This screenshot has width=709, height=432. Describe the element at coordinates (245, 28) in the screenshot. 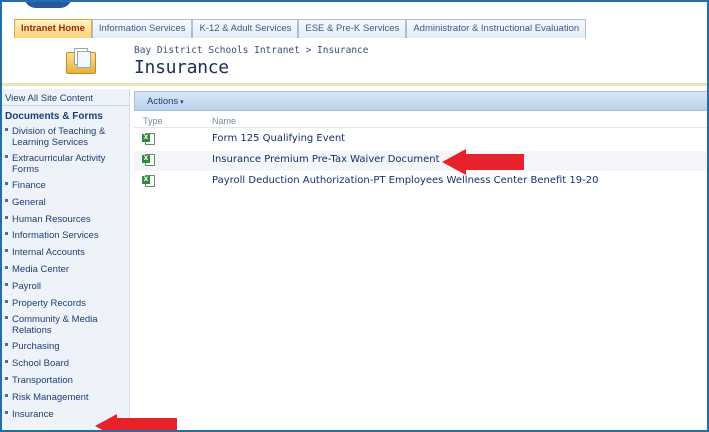

I see `tab-k12-adult-services: K-12 & Adult Services` at that location.